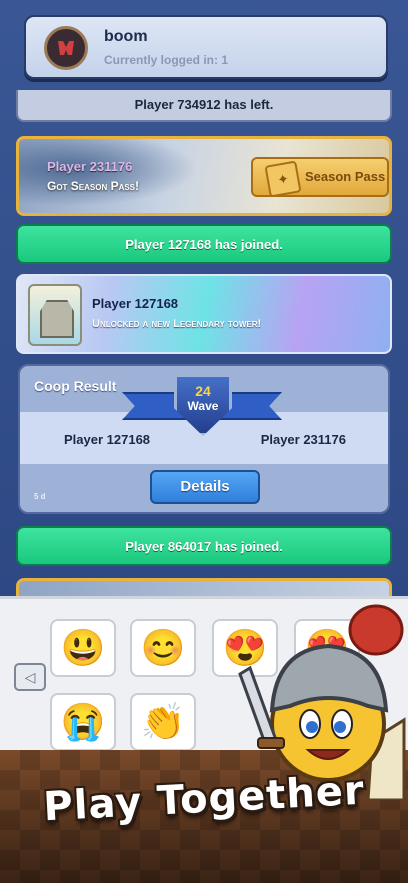 The width and height of the screenshot is (408, 883). Describe the element at coordinates (283, 179) in the screenshot. I see `ticket-icon: ✦` at that location.